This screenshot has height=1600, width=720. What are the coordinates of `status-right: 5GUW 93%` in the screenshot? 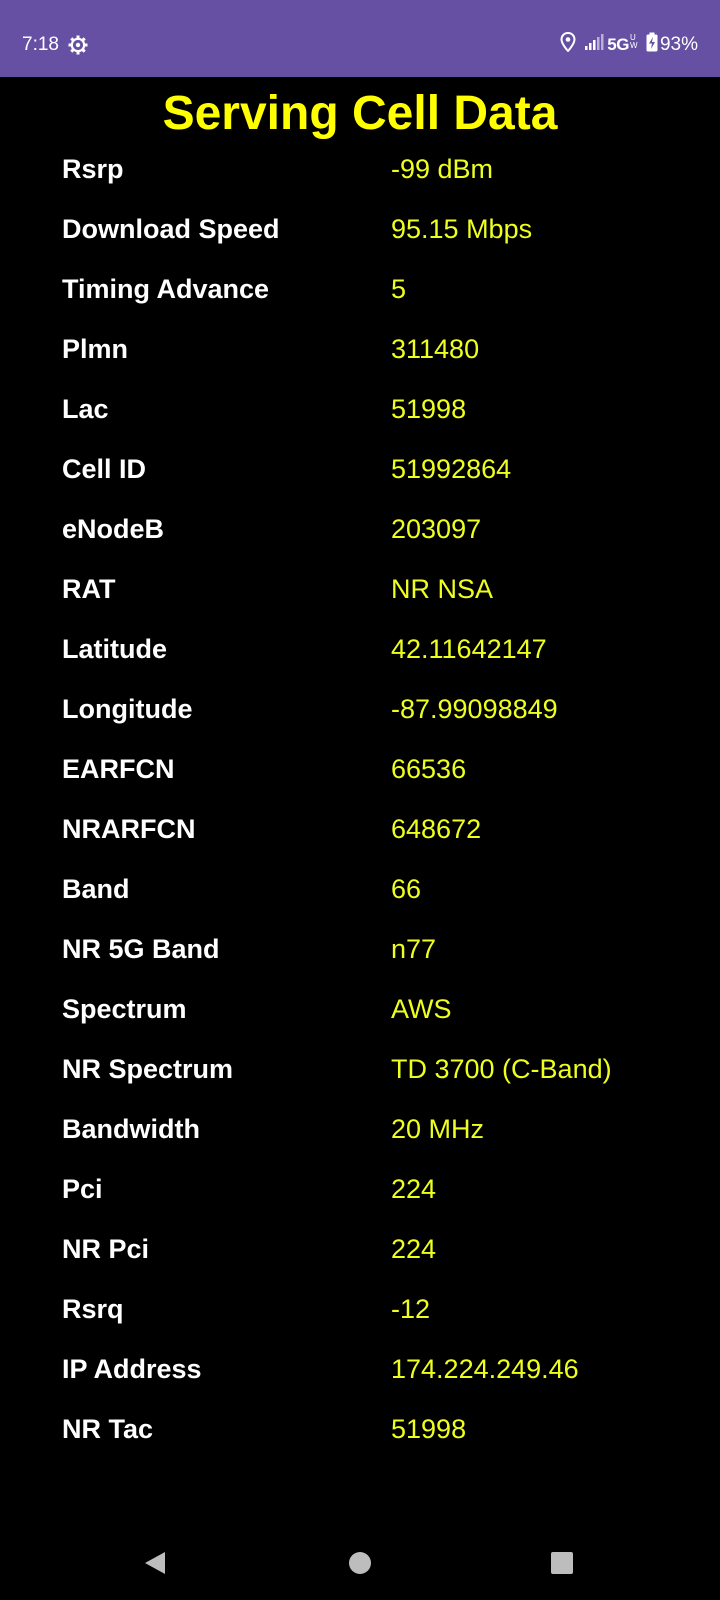 It's located at (625, 44).